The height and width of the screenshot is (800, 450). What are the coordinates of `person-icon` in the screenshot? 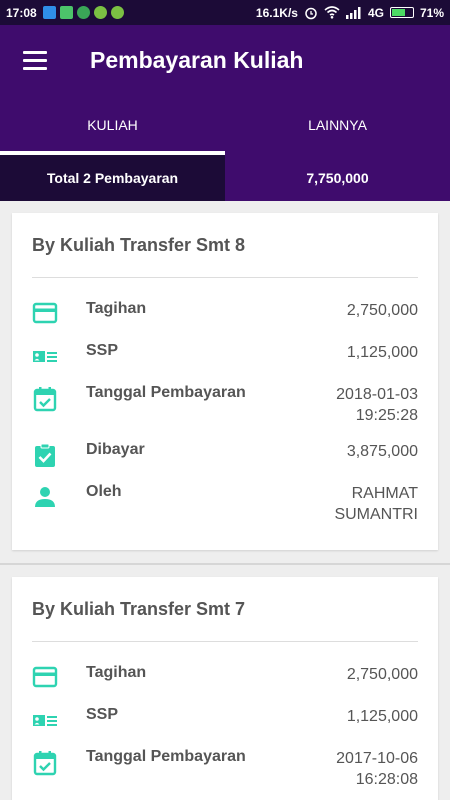 It's located at (59, 508).